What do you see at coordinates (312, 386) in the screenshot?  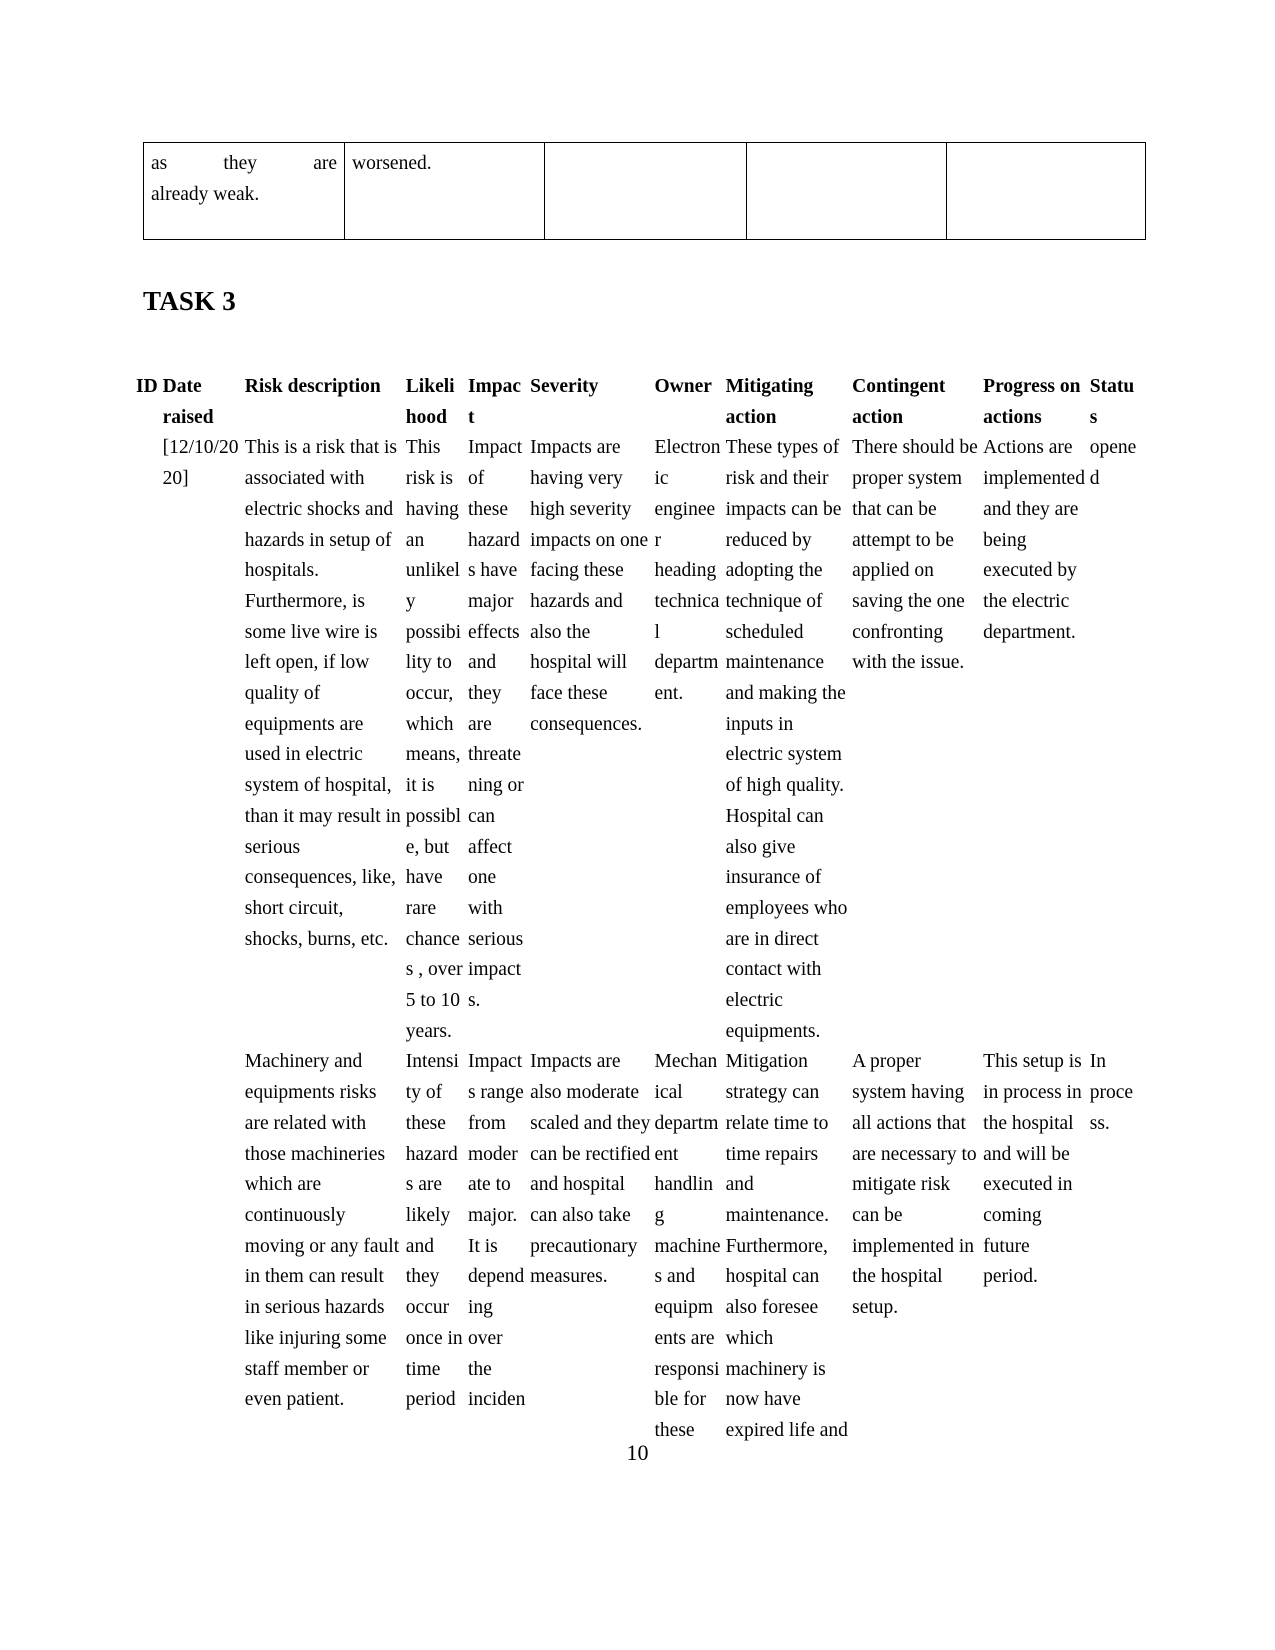 I see `col-header-risk-description: Risk description` at bounding box center [312, 386].